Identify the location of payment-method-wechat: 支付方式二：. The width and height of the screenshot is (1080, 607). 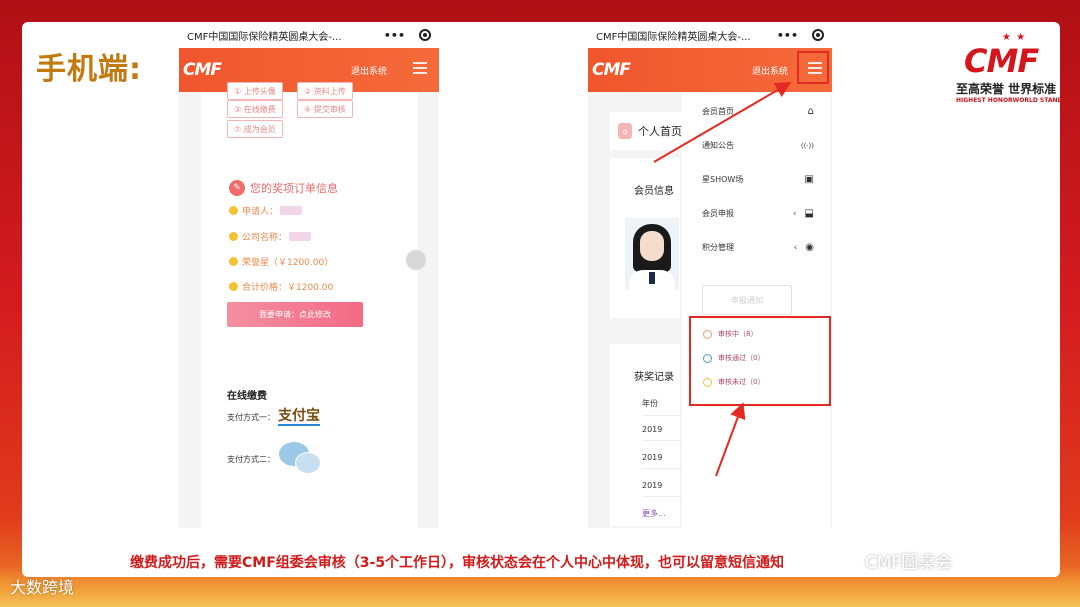
(274, 459).